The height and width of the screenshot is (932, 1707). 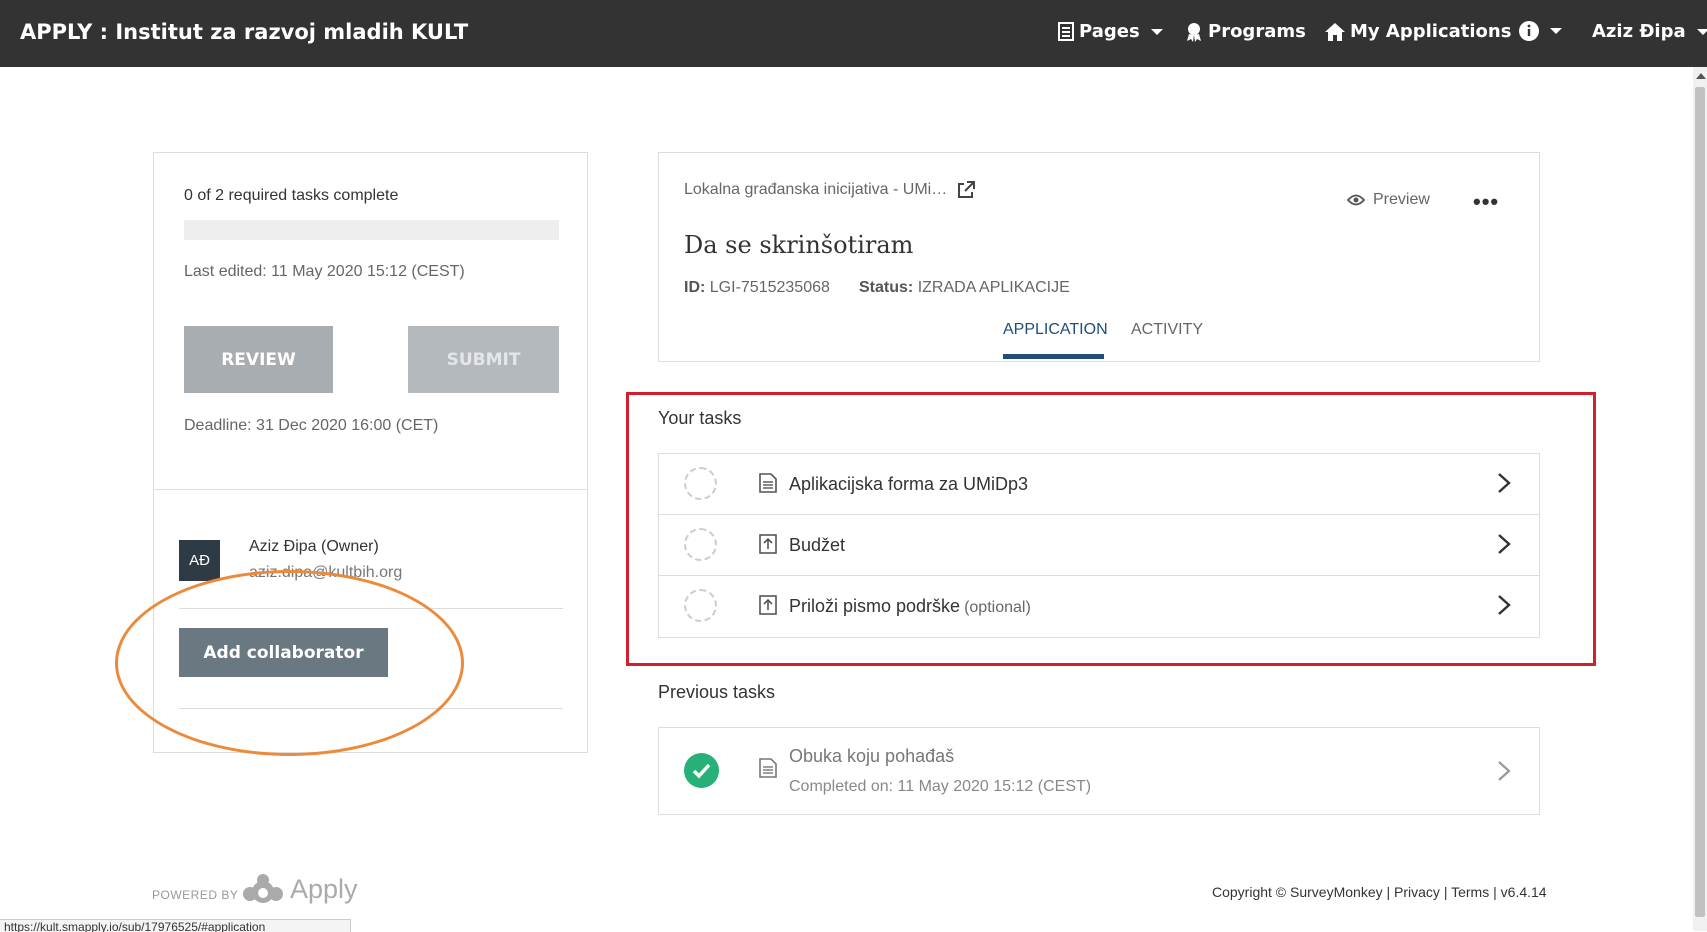 I want to click on copyright: Copyright © SurveyMonkey, so click(x=1297, y=892).